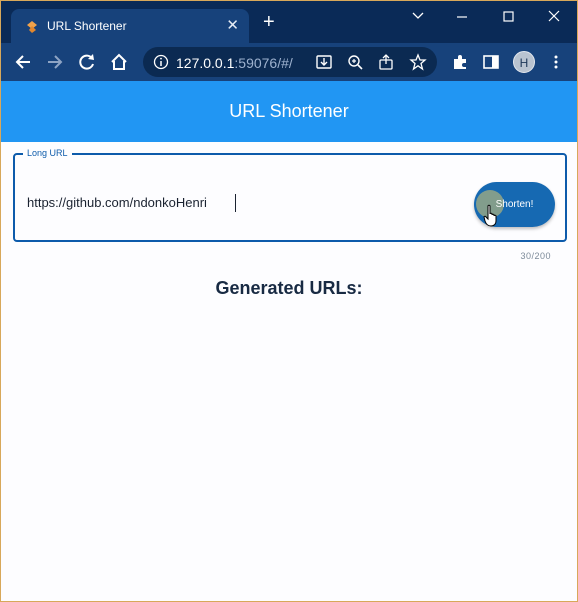 The height and width of the screenshot is (602, 578). Describe the element at coordinates (232, 25) in the screenshot. I see `tab-close-icon: ✕` at that location.